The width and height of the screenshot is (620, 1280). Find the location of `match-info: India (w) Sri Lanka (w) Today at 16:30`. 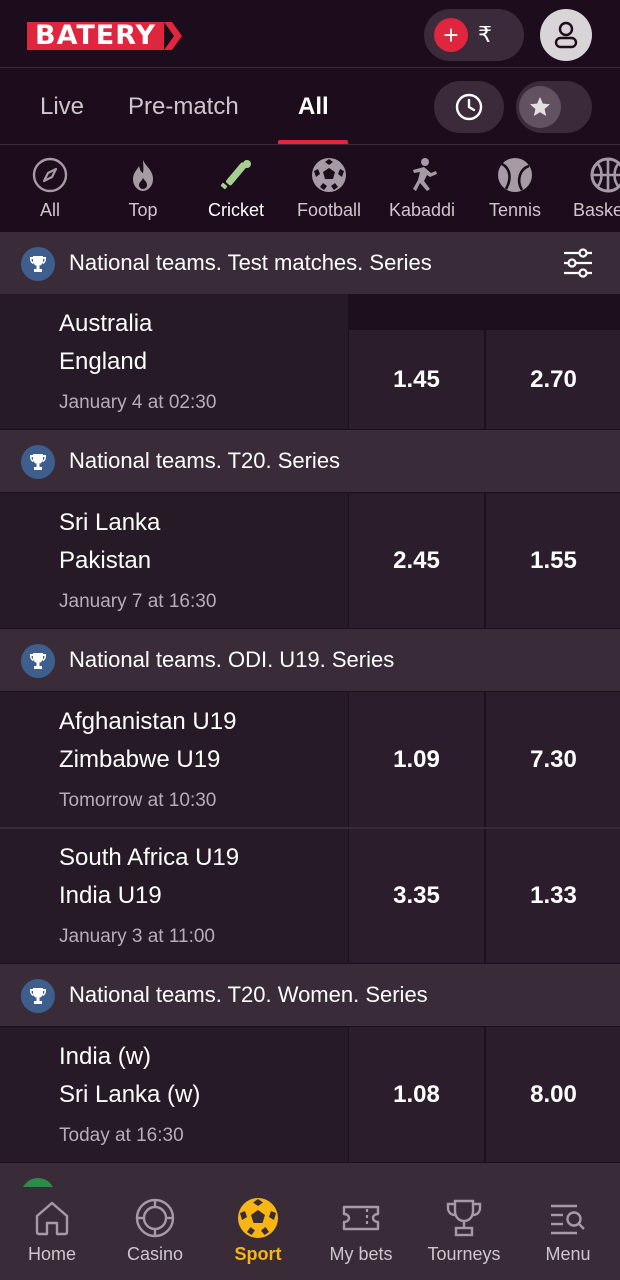

match-info: India (w) Sri Lanka (w) Today at 16:30 is located at coordinates (174, 1094).